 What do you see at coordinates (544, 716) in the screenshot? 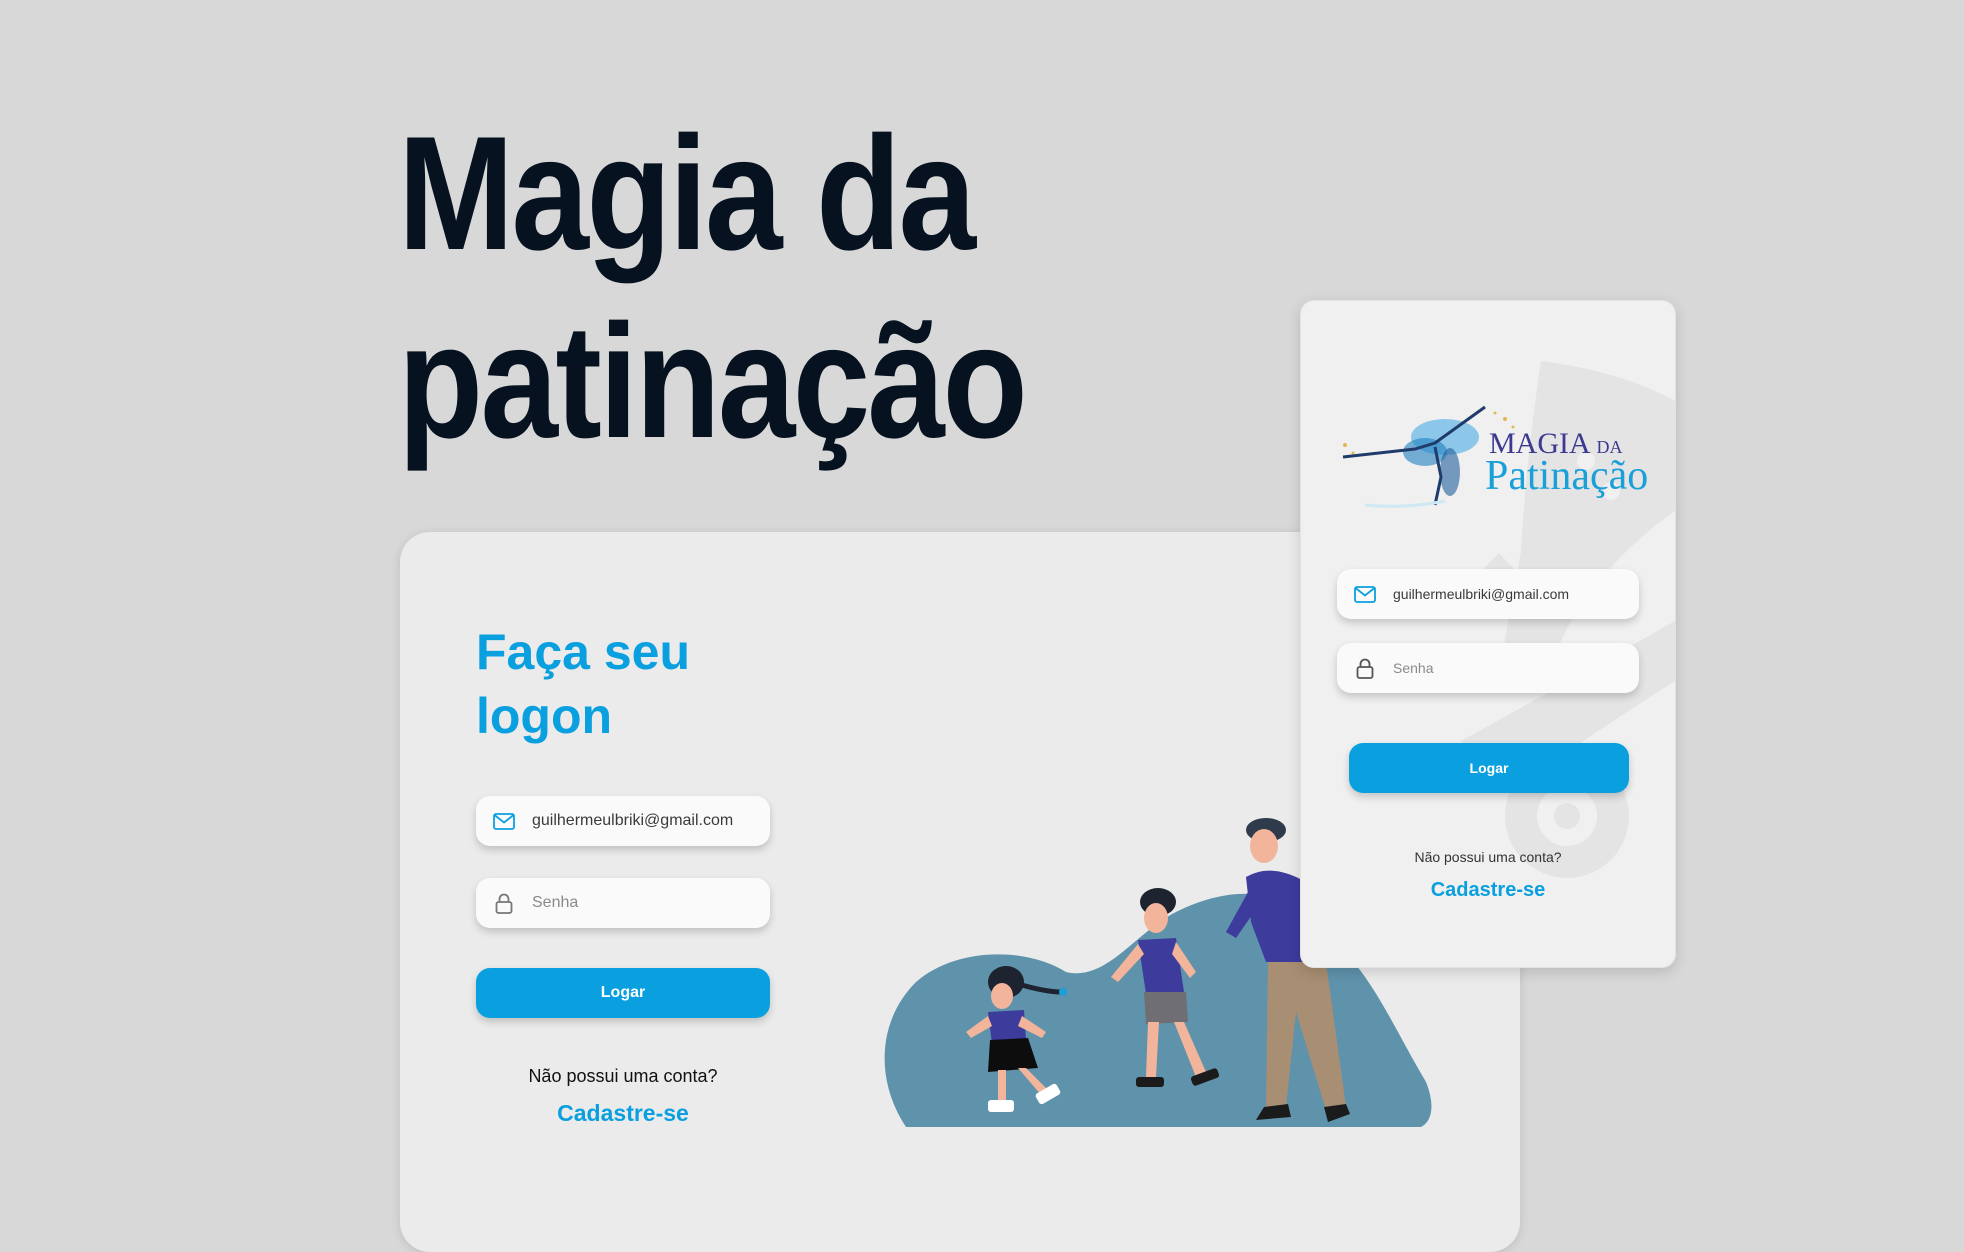
I see `login-heading-line2: logon` at bounding box center [544, 716].